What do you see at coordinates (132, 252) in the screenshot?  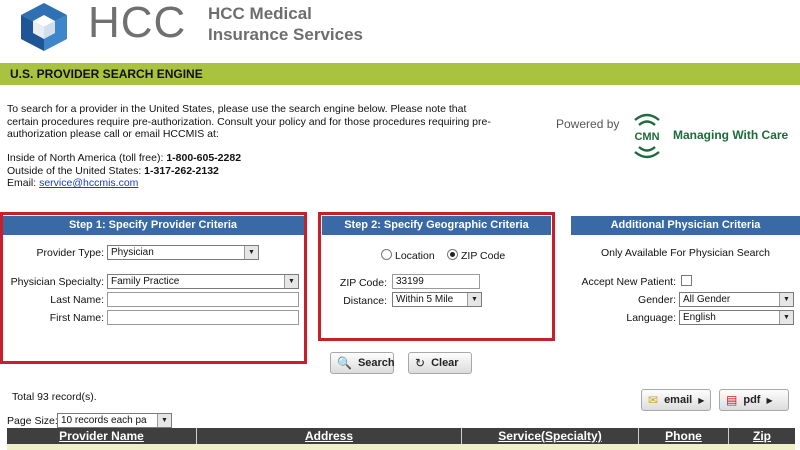 I see `provider-type-value: Physician` at bounding box center [132, 252].